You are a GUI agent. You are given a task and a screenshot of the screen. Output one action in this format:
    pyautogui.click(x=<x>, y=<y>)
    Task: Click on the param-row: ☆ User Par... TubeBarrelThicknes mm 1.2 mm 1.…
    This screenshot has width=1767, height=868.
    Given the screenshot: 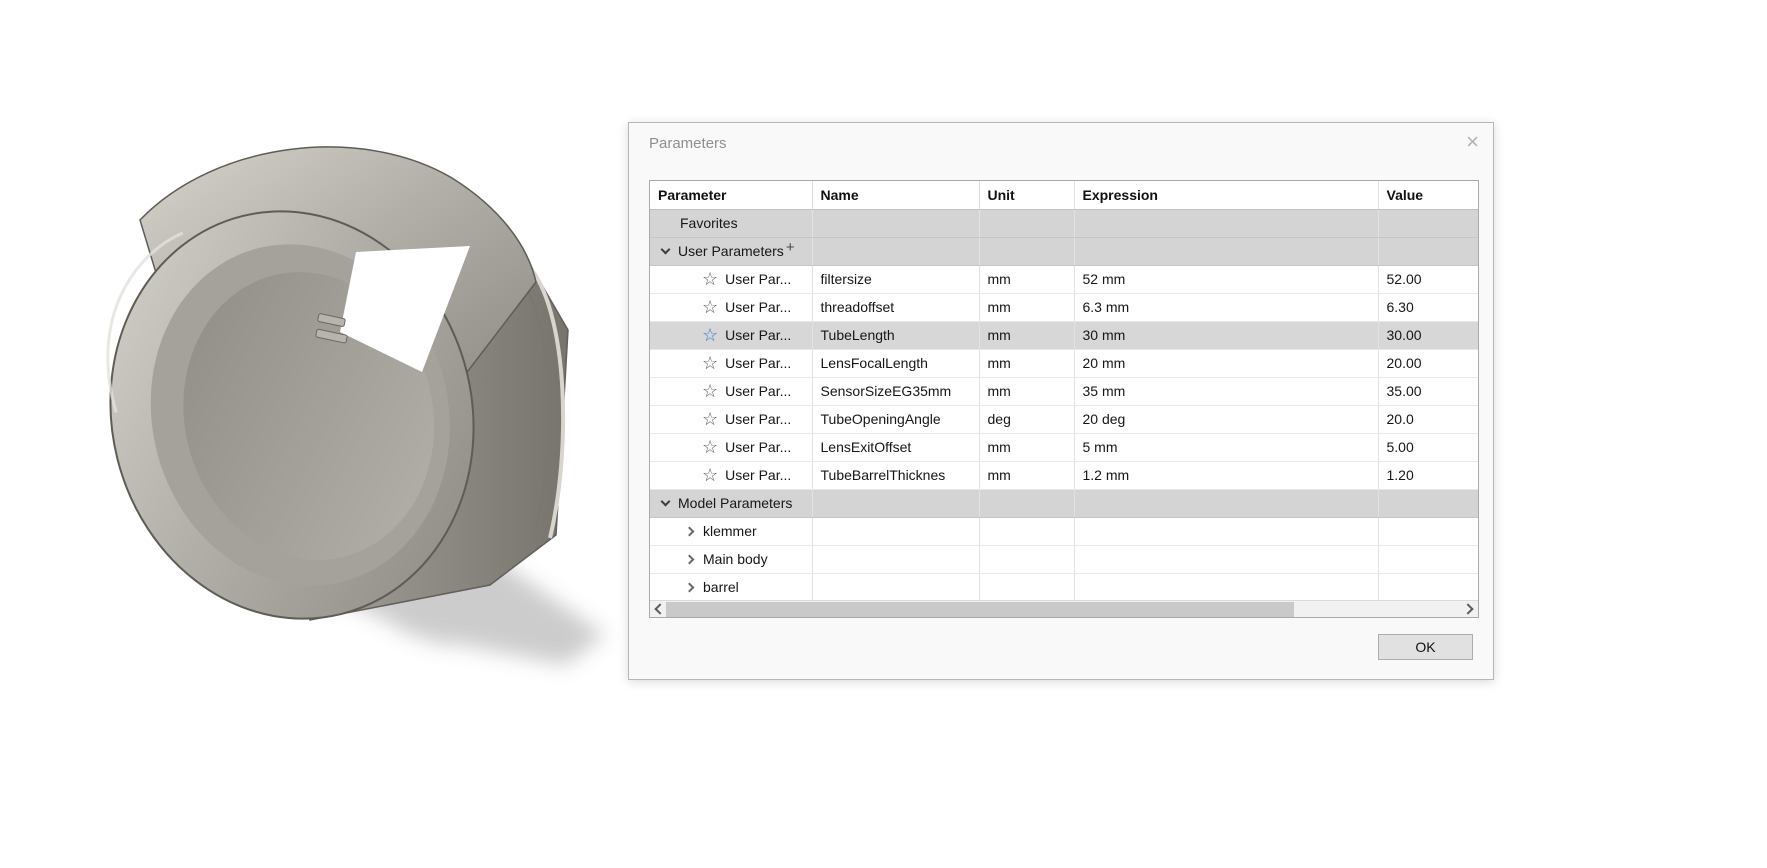 What is the action you would take?
    pyautogui.click(x=1064, y=475)
    